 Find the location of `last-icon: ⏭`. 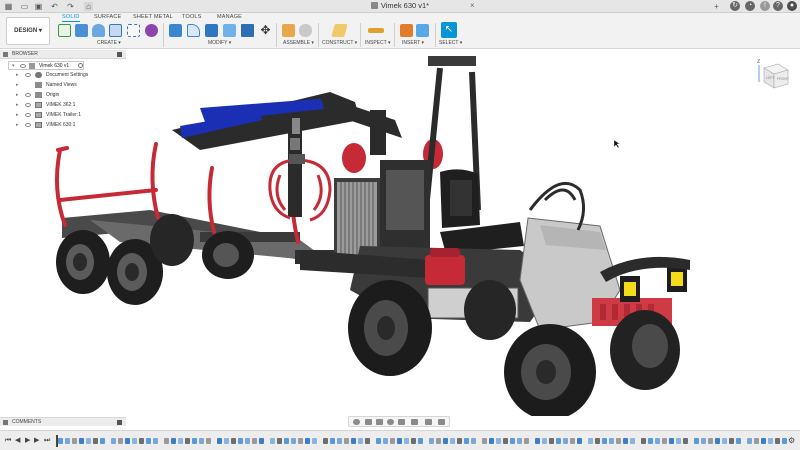

last-icon: ⏭ is located at coordinates (47, 441).